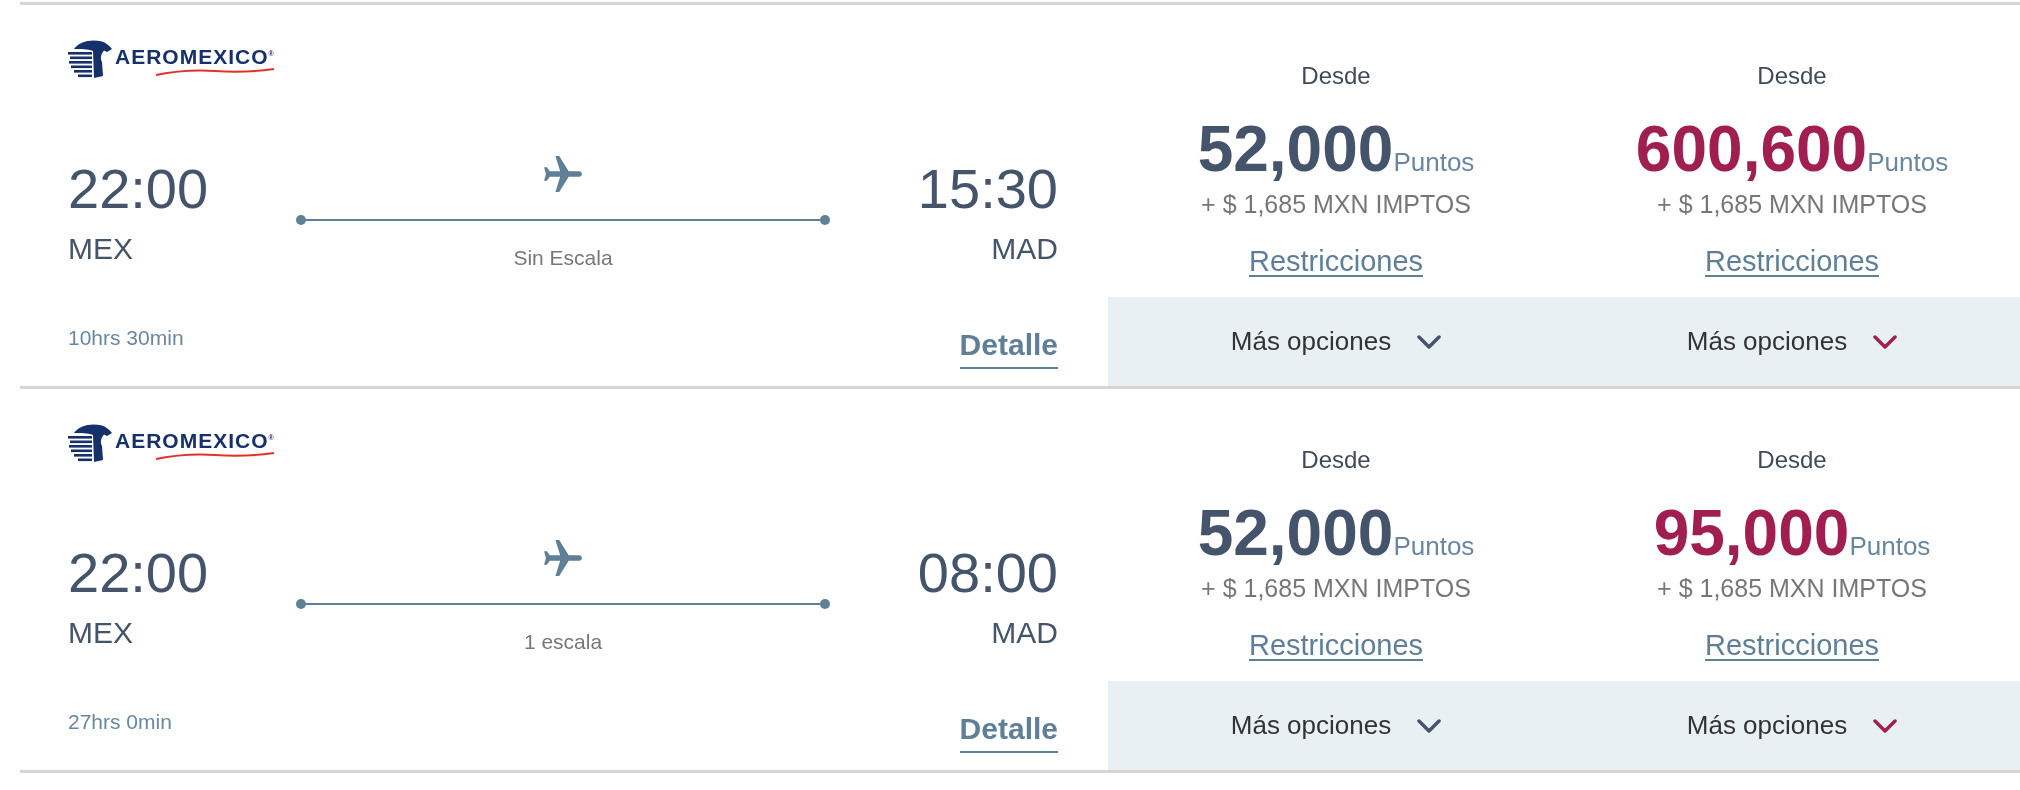 This screenshot has height=790, width=2020. I want to click on arrival-time: 15:30, so click(987, 189).